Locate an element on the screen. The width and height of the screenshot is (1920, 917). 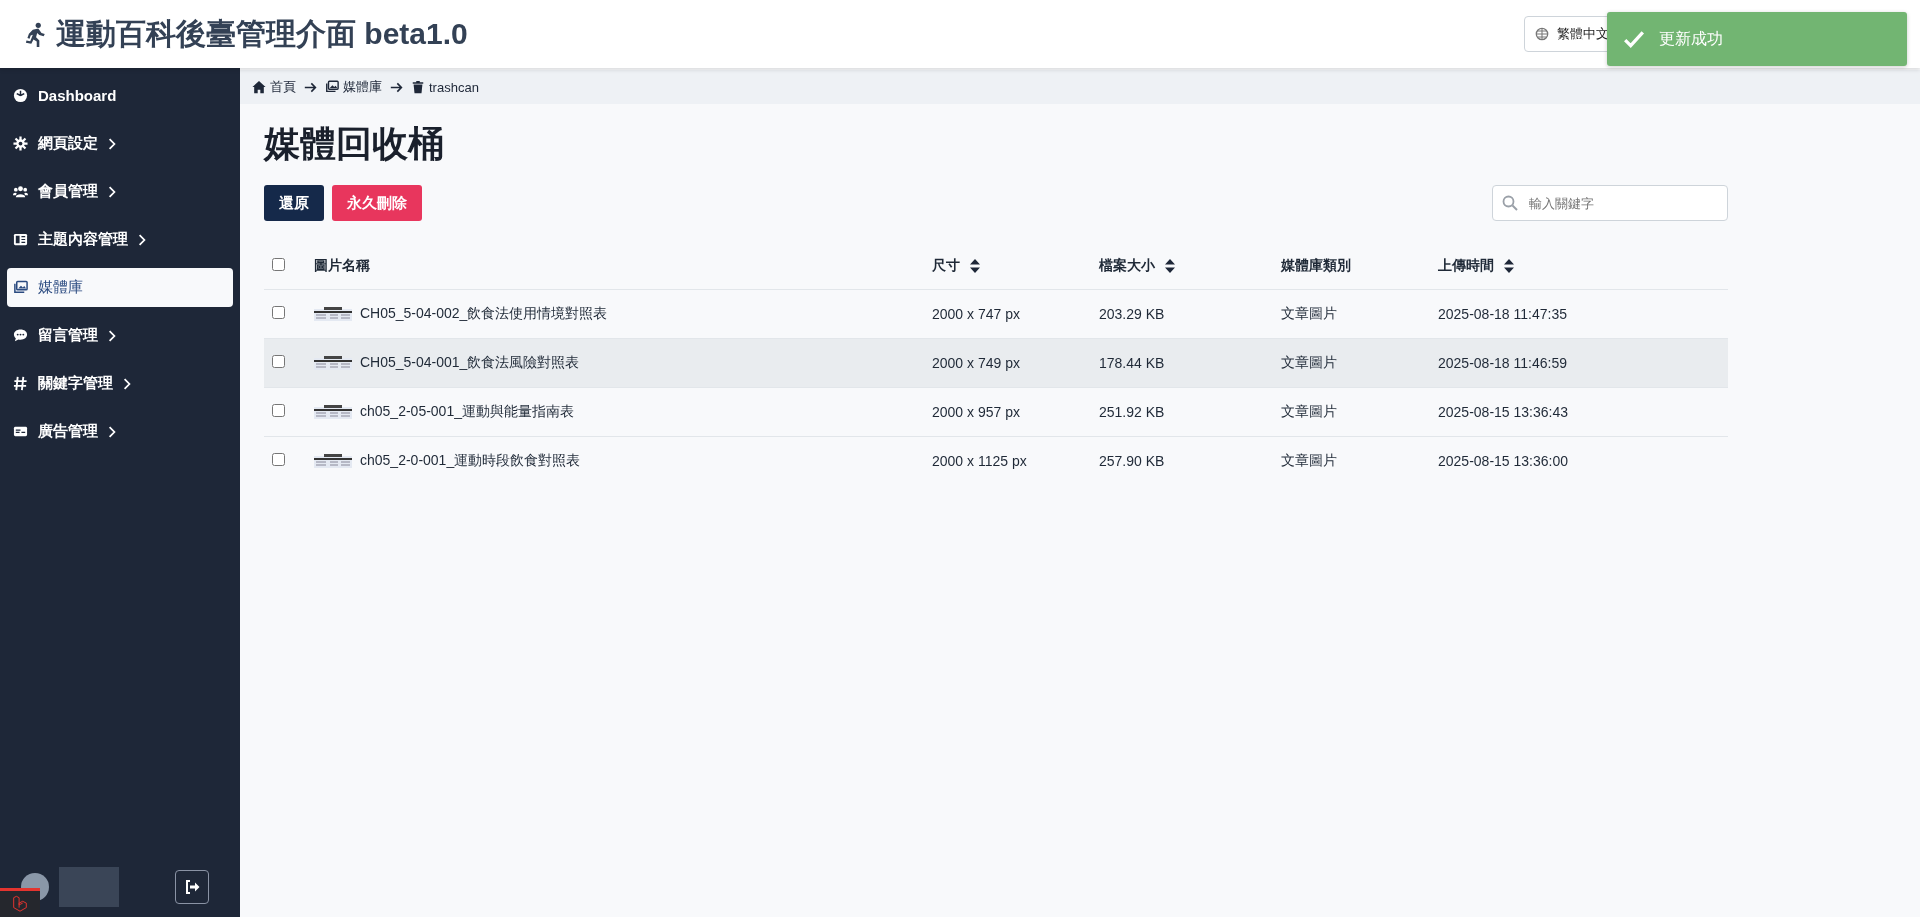
sidebar-item: 留言管理 is located at coordinates (120, 335).